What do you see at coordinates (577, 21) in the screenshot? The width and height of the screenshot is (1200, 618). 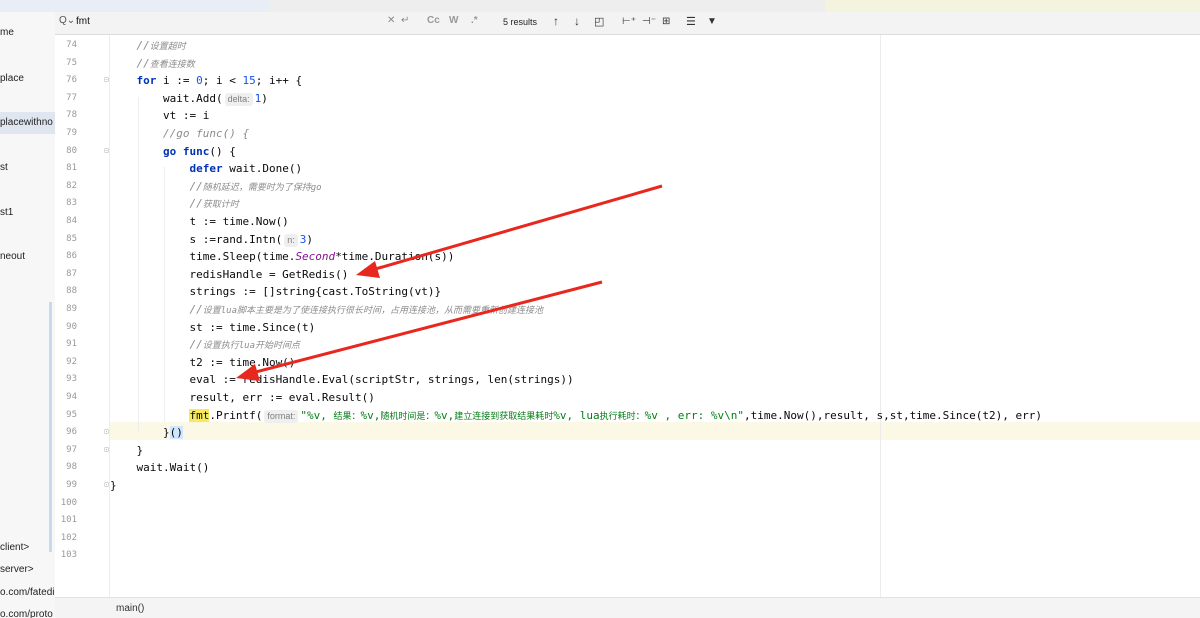 I see `next-occurrence-icon: ↓` at bounding box center [577, 21].